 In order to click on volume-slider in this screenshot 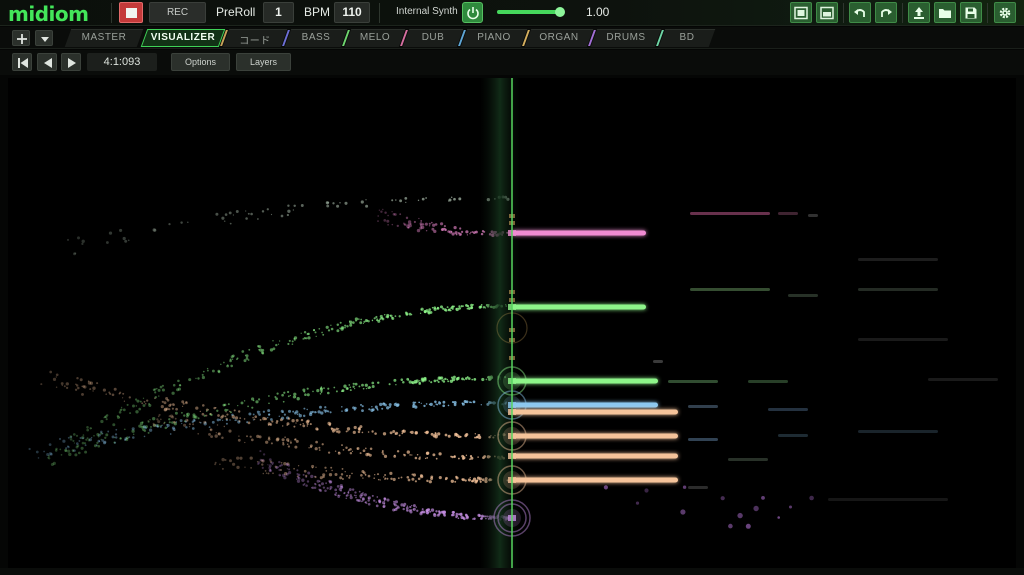, I will do `click(531, 12)`.